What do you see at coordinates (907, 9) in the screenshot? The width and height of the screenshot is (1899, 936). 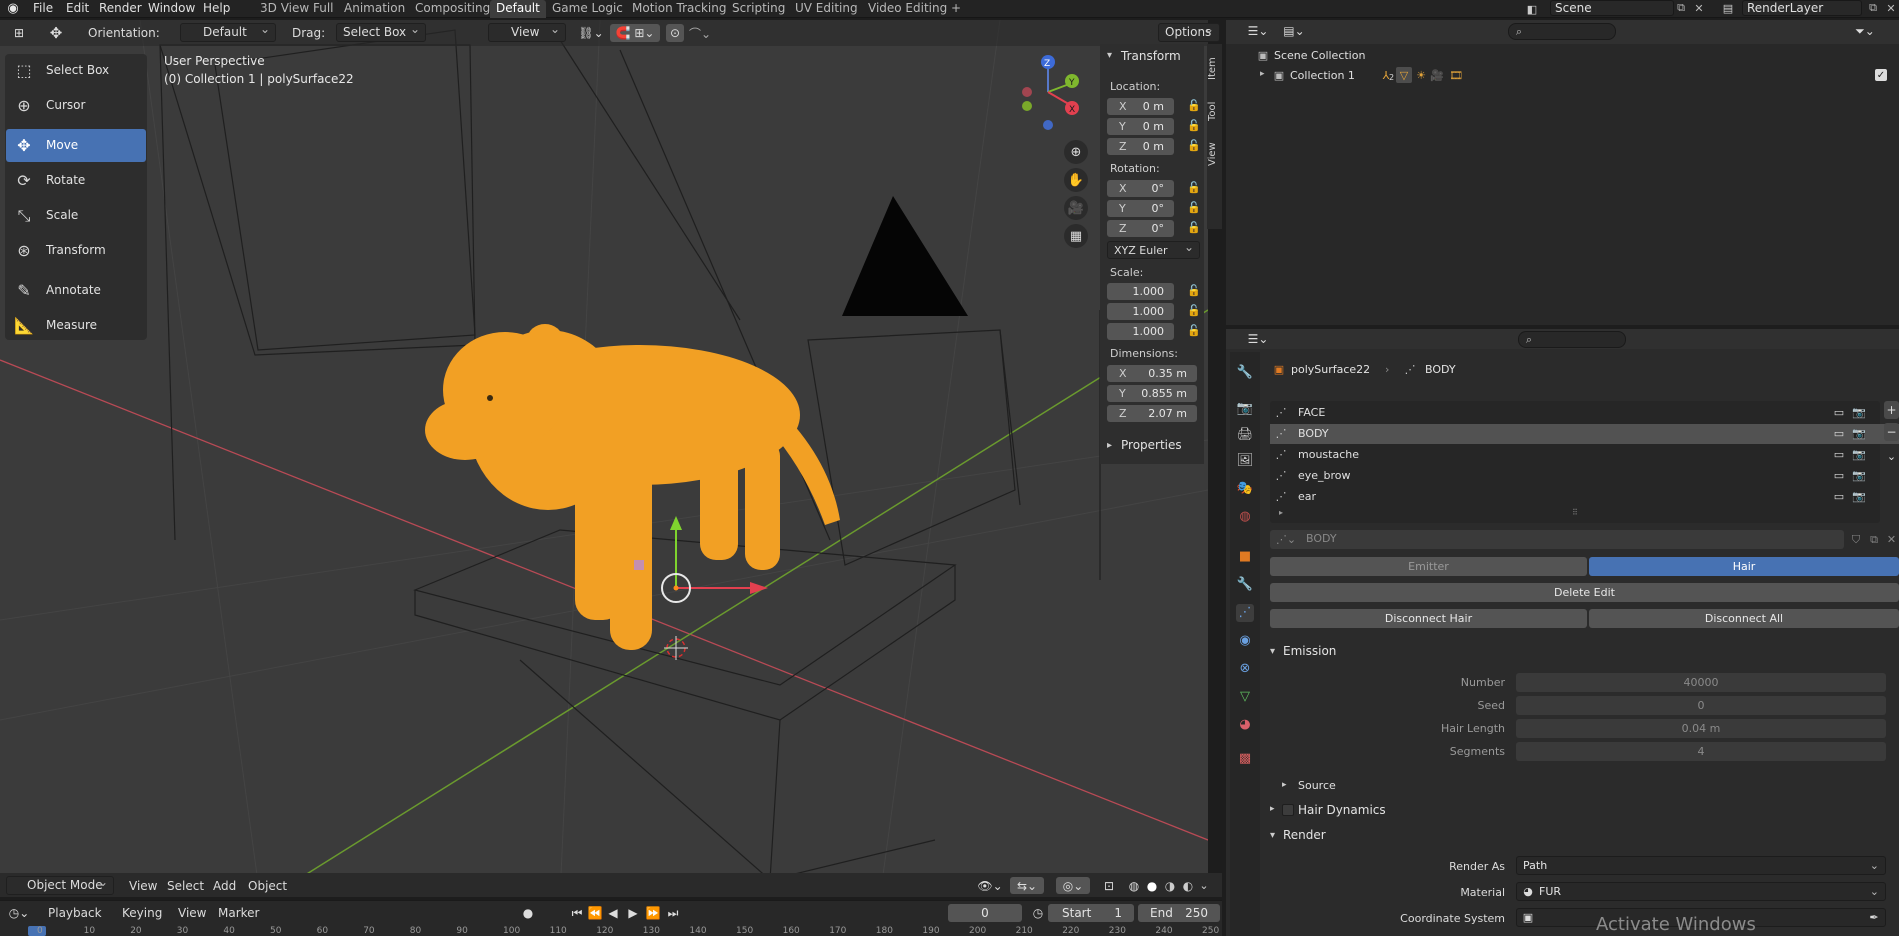 I see `tab-video-editing: Video Editing` at bounding box center [907, 9].